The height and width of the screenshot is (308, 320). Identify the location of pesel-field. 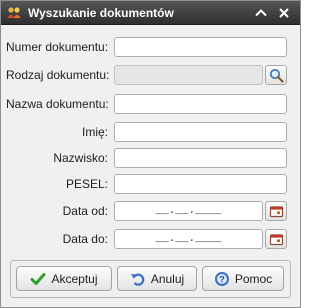
(200, 184).